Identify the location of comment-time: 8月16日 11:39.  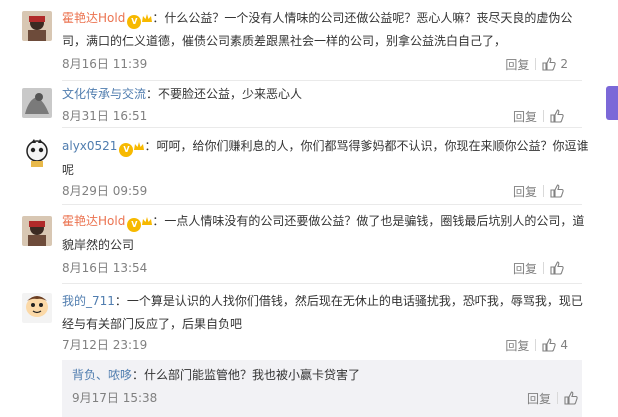
(105, 64).